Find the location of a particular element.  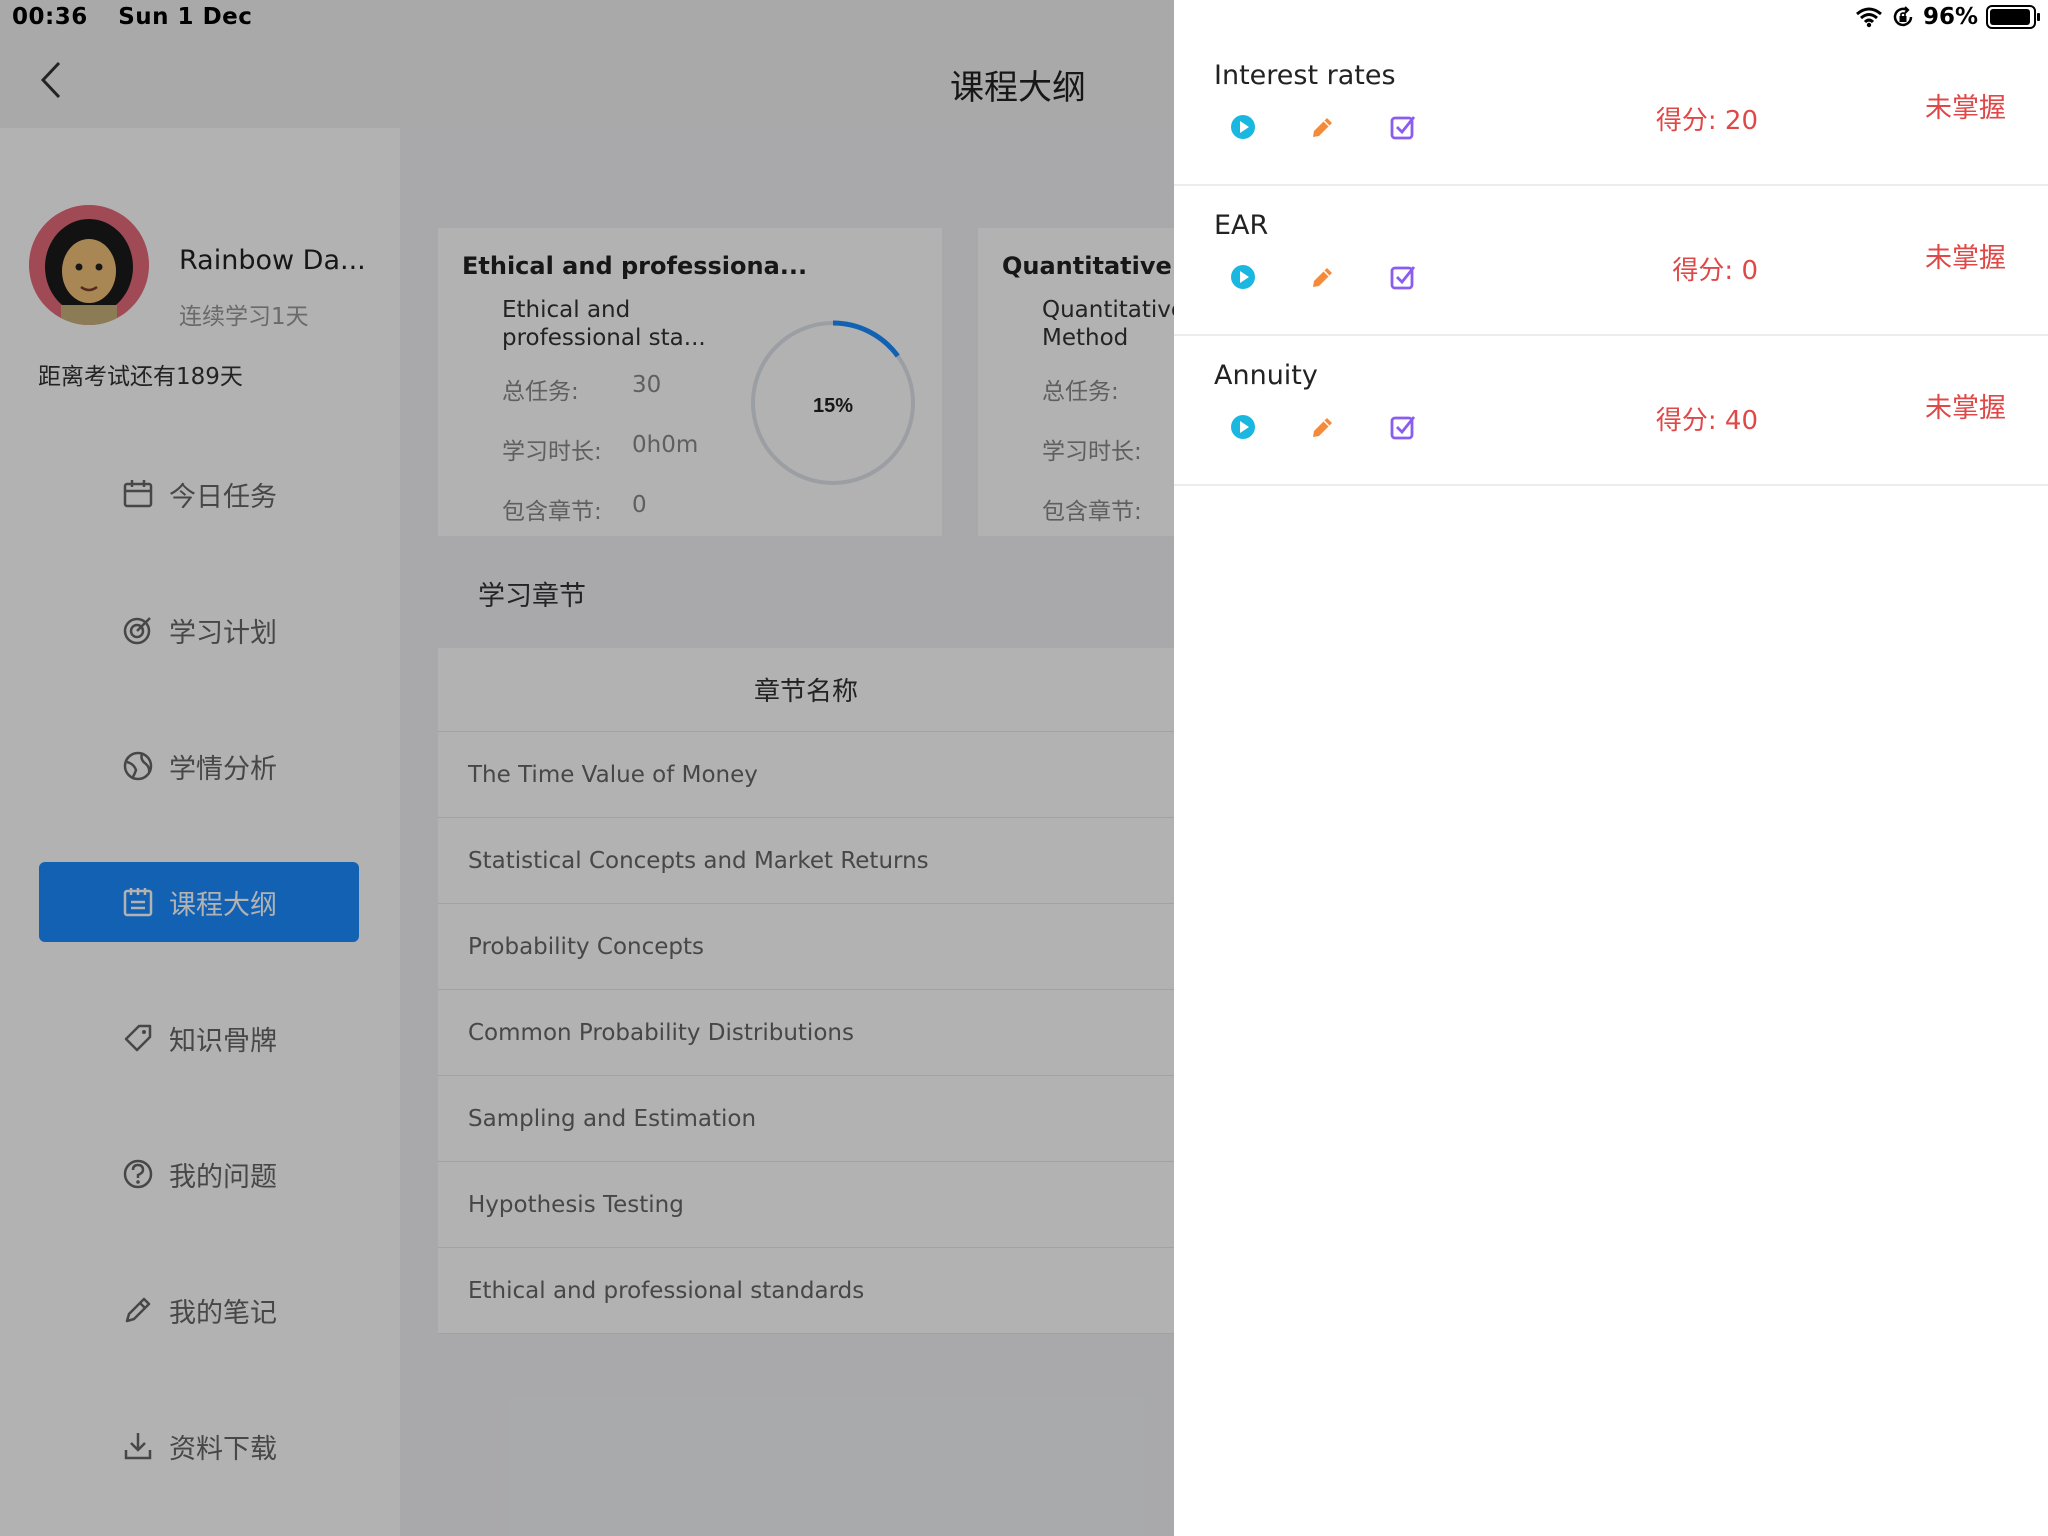

topic-name: Annuity is located at coordinates (1266, 375).